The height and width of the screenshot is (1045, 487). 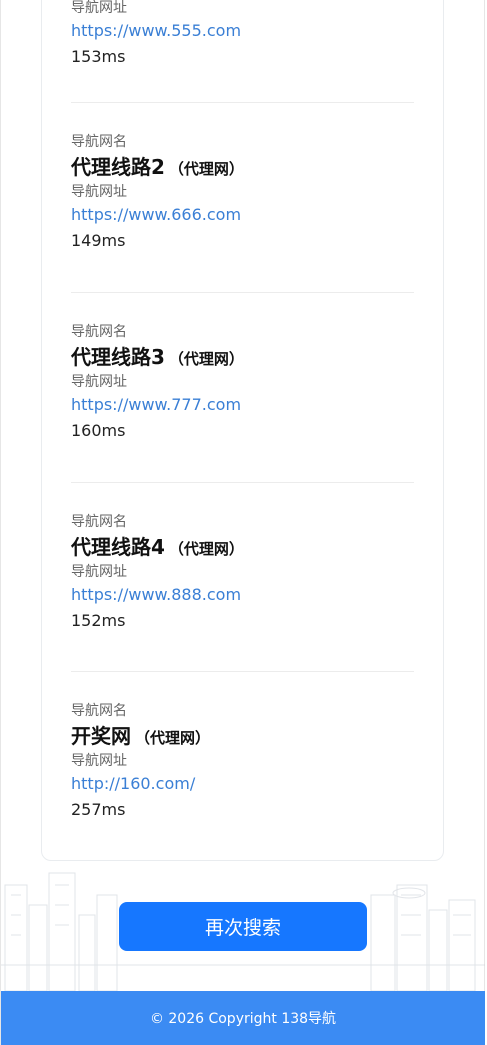 What do you see at coordinates (243, 736) in the screenshot?
I see `site-name: 开奖网 （代理网）` at bounding box center [243, 736].